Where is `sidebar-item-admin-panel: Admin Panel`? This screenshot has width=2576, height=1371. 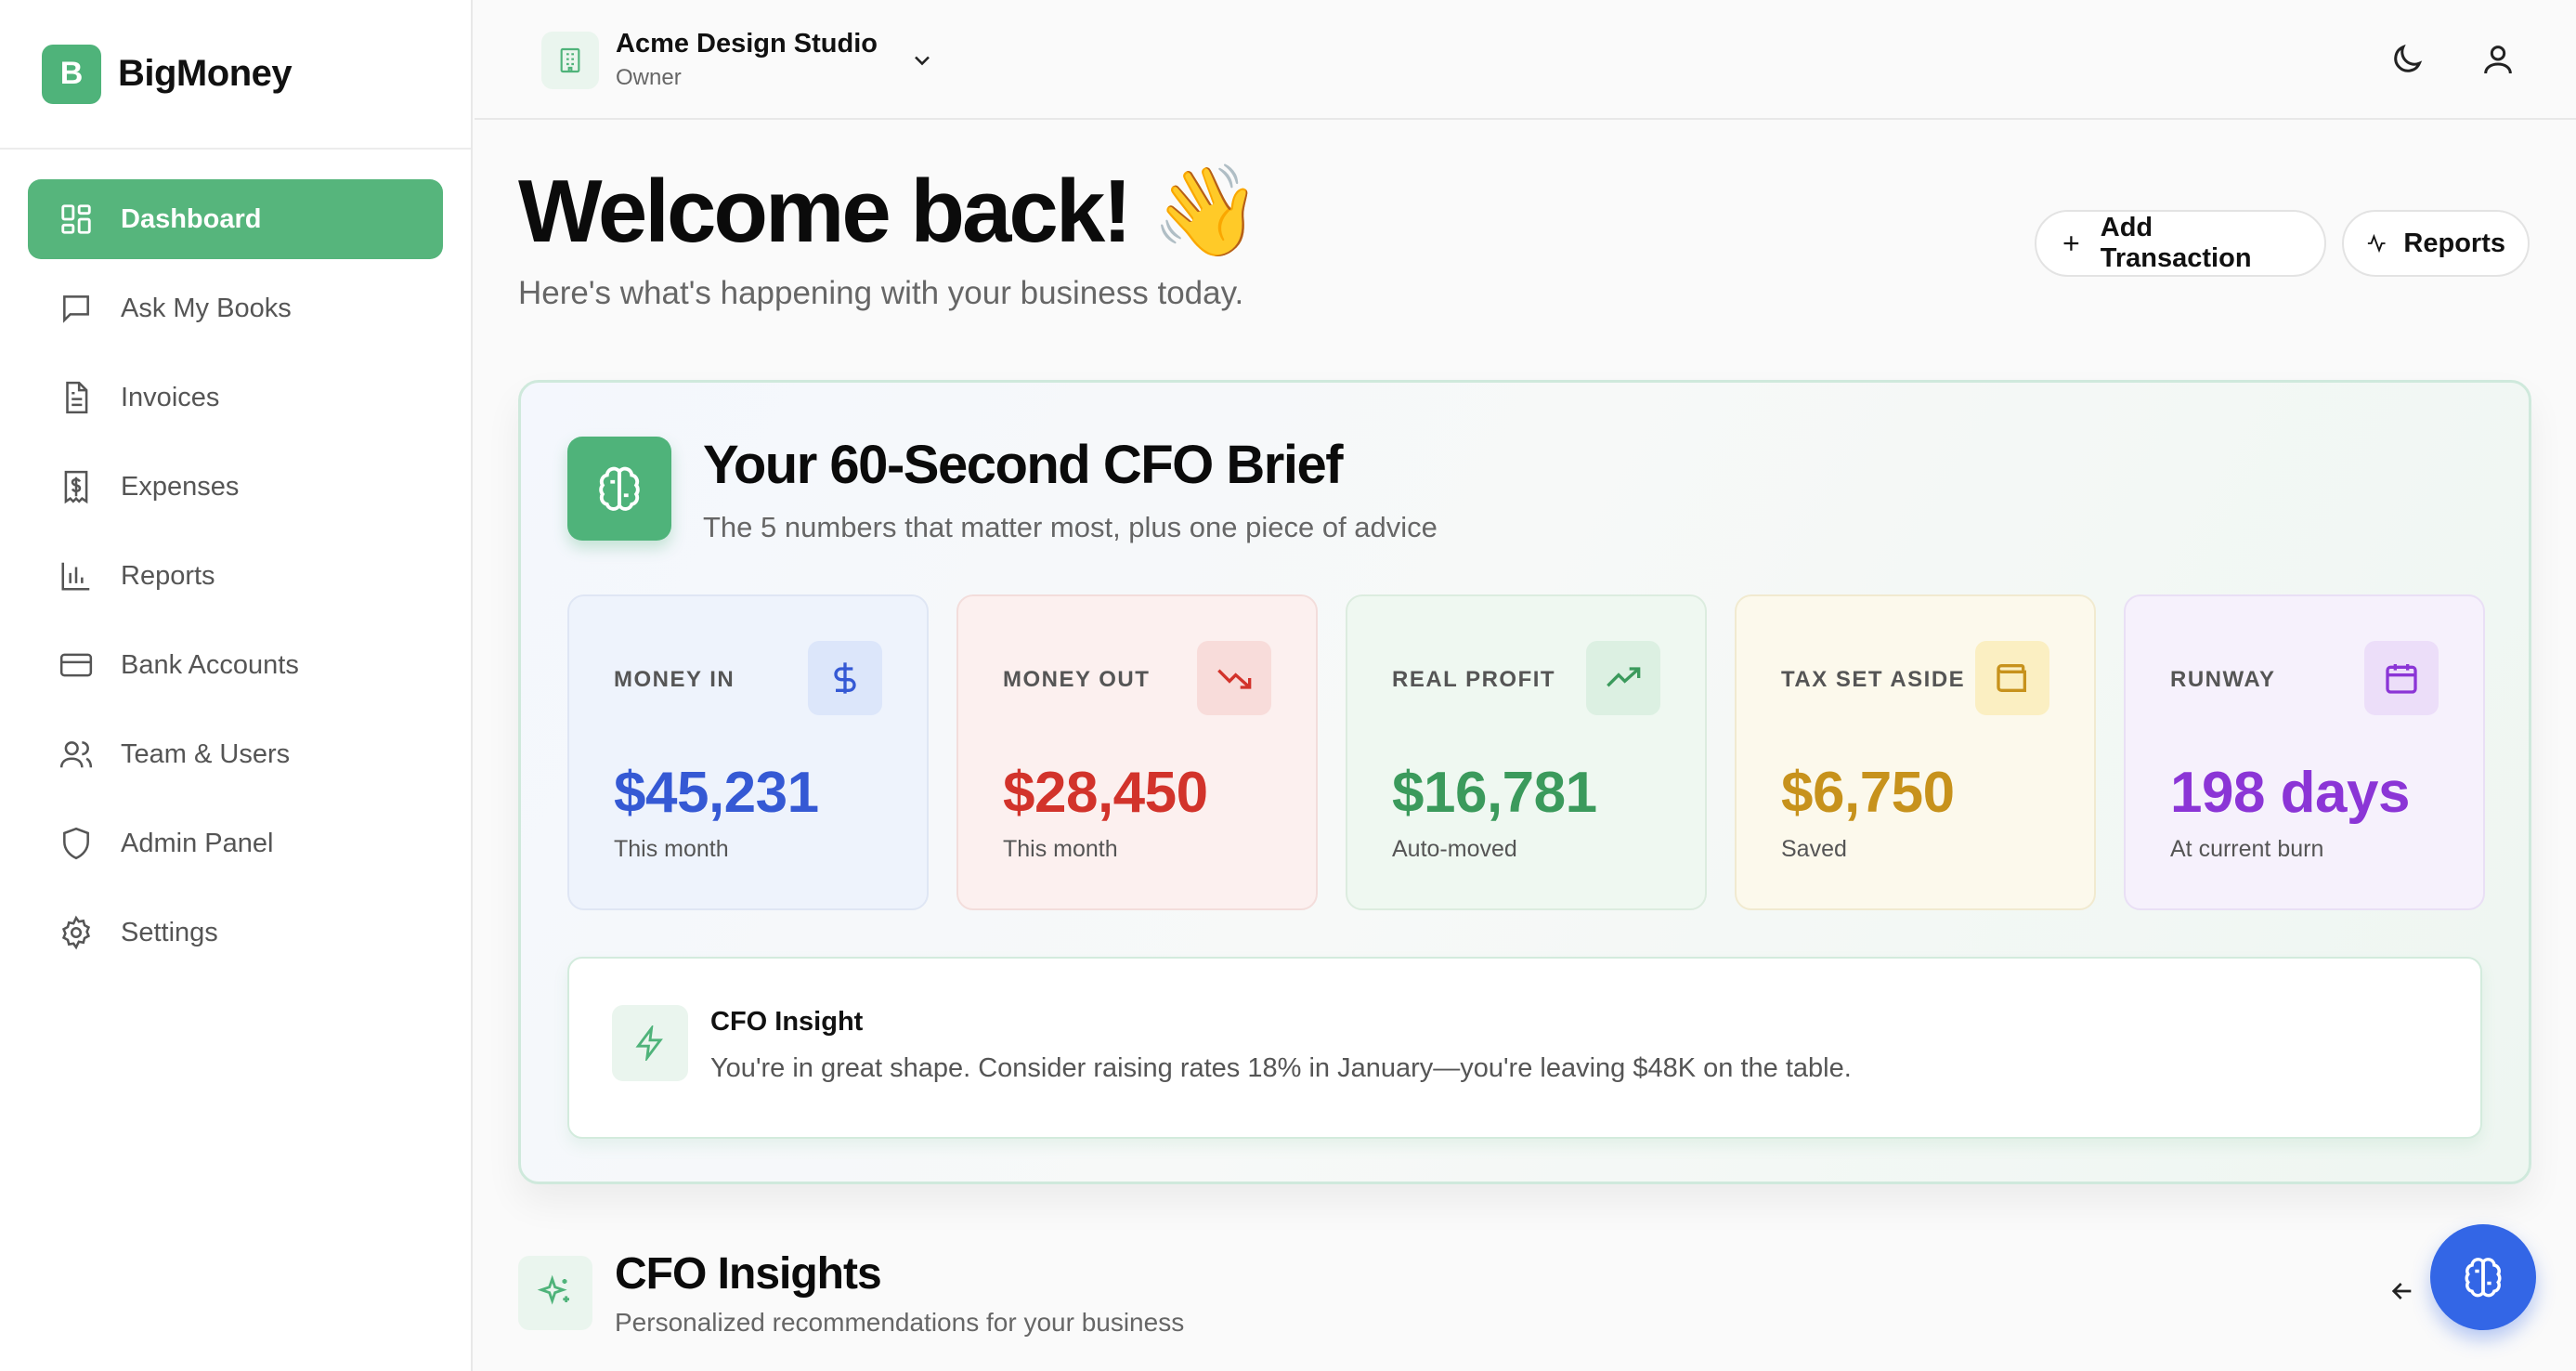
sidebar-item-admin-panel: Admin Panel is located at coordinates (235, 843).